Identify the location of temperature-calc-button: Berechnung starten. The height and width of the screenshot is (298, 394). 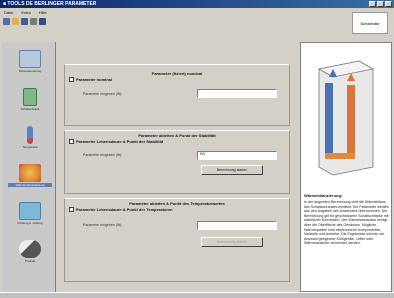
(232, 242).